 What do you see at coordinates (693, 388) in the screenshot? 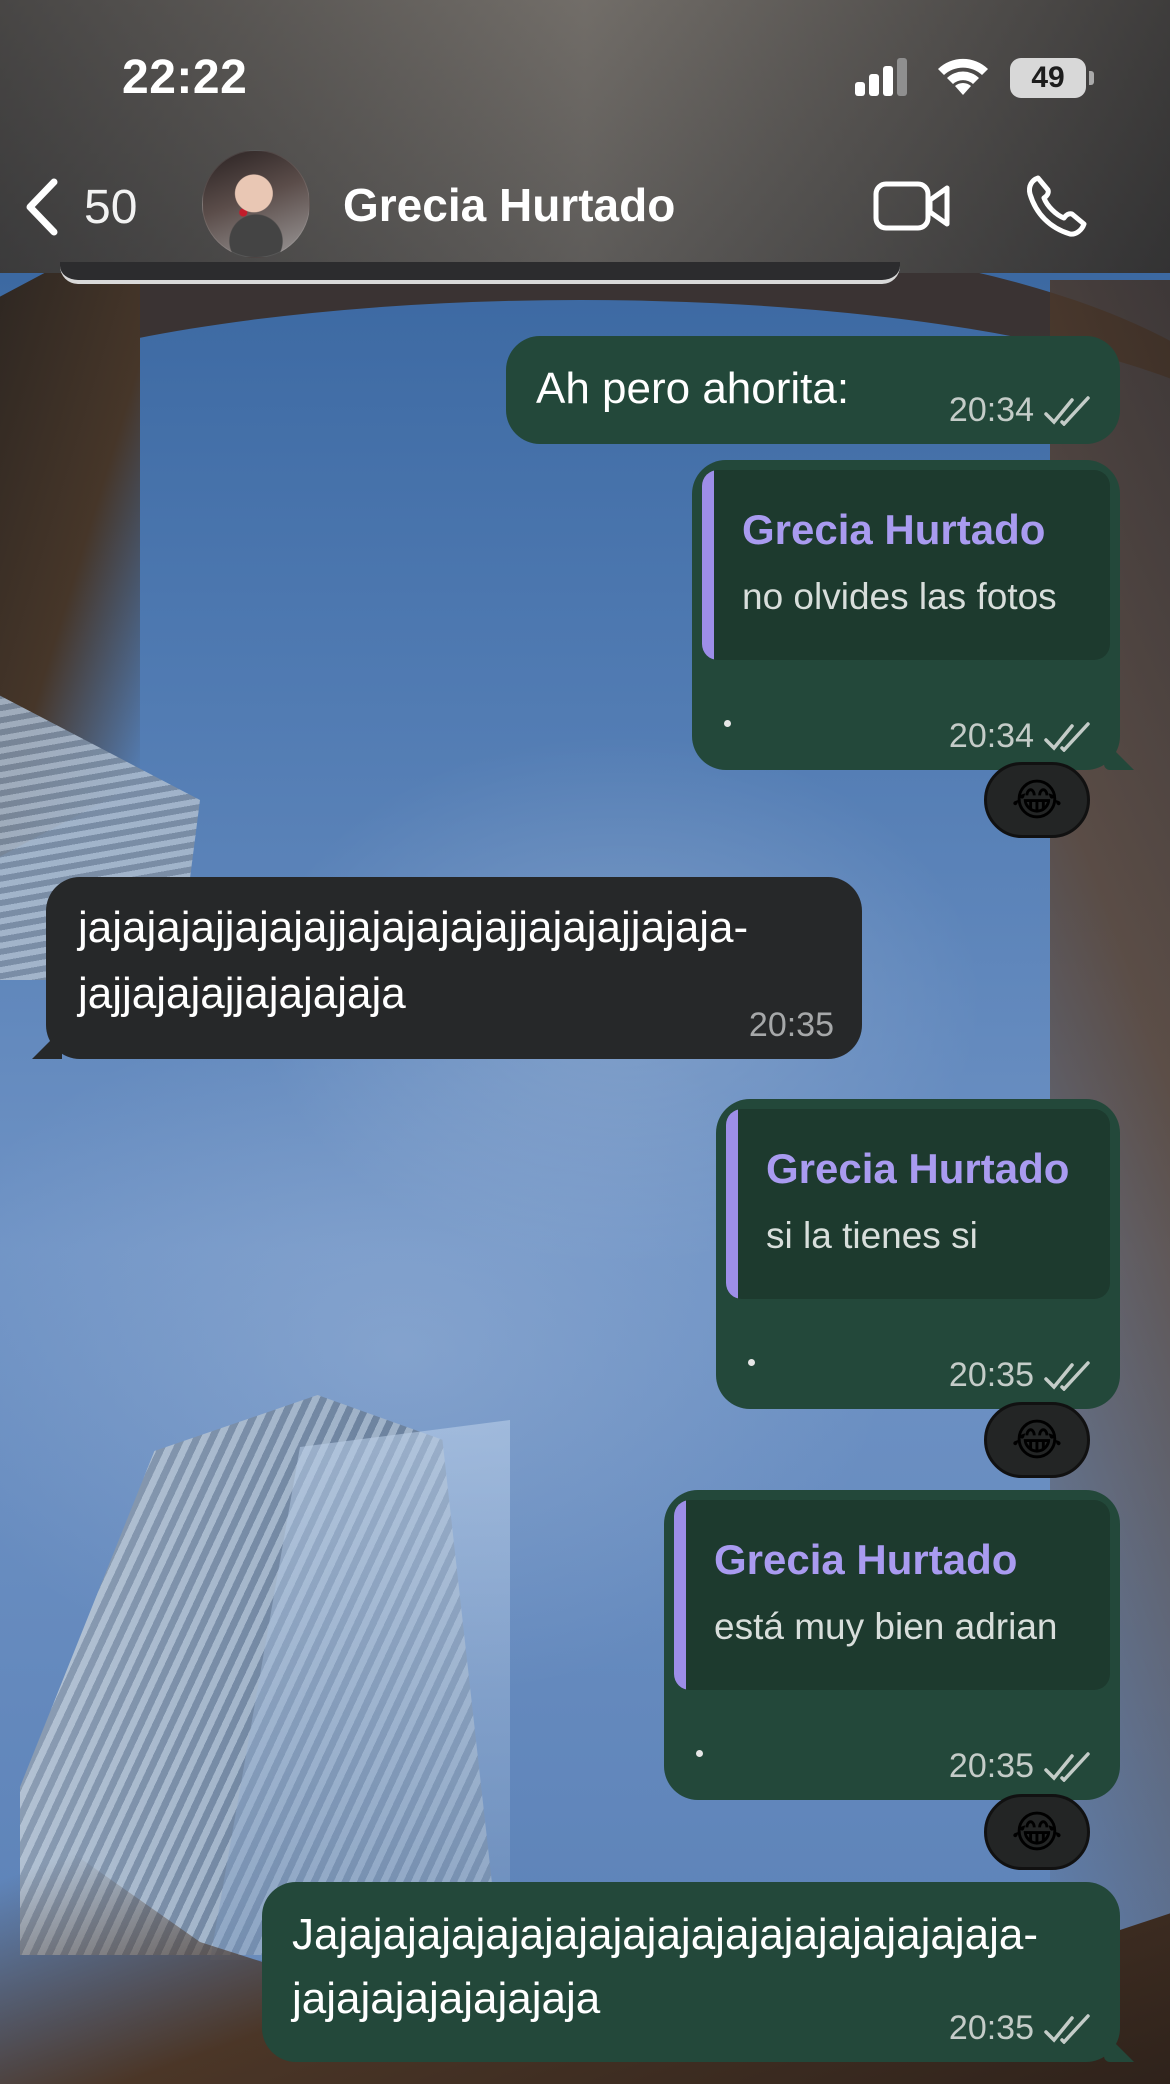
I see `message-text: Ah pero ahorita:` at bounding box center [693, 388].